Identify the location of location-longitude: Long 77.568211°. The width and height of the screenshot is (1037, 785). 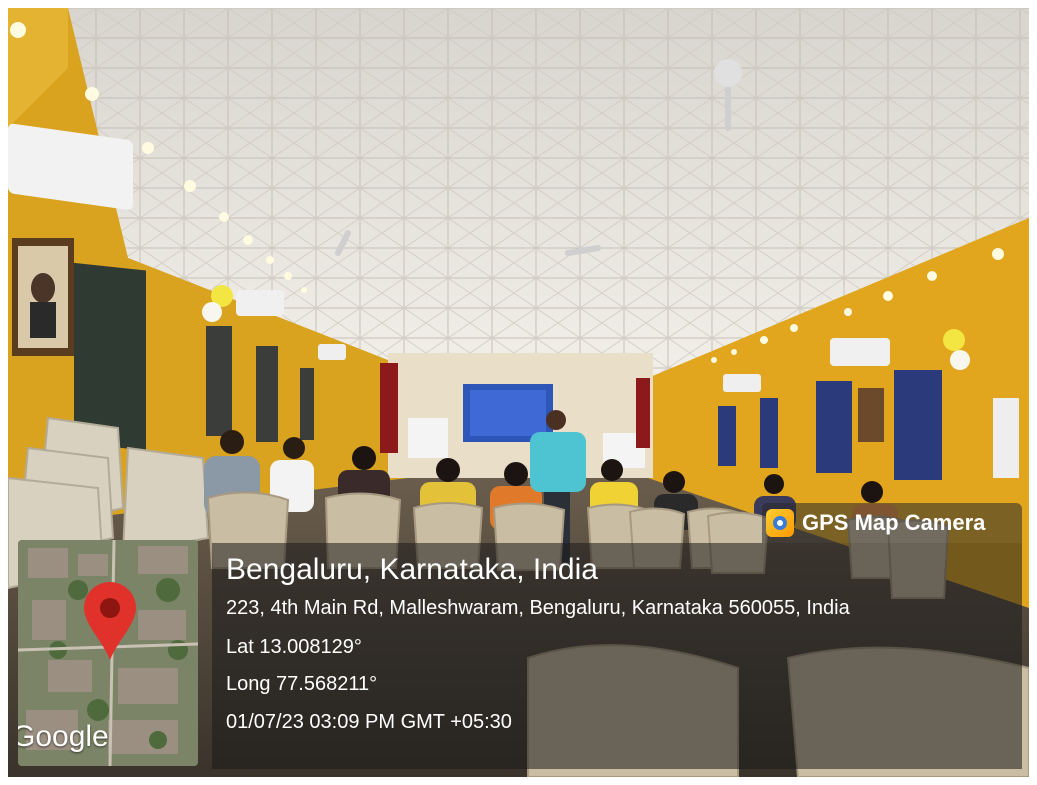
(302, 684).